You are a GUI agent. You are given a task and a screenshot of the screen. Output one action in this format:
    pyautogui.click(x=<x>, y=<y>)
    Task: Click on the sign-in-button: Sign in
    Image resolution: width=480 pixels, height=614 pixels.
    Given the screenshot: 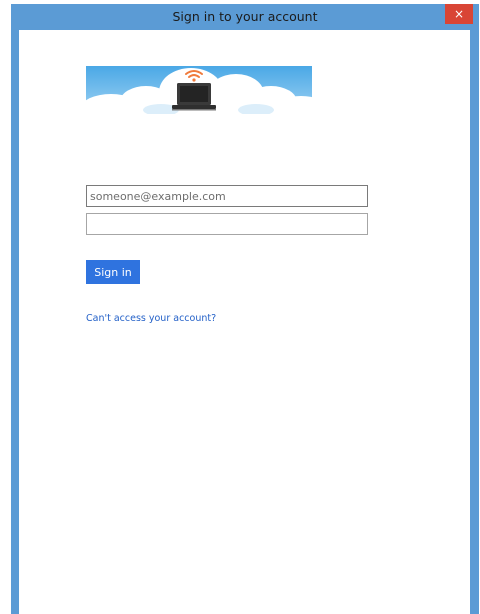 What is the action you would take?
    pyautogui.click(x=113, y=272)
    